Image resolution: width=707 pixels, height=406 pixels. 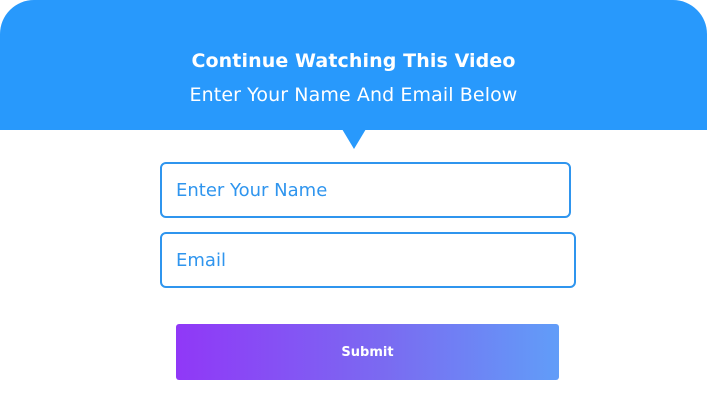 What do you see at coordinates (365, 190) in the screenshot?
I see `name-input` at bounding box center [365, 190].